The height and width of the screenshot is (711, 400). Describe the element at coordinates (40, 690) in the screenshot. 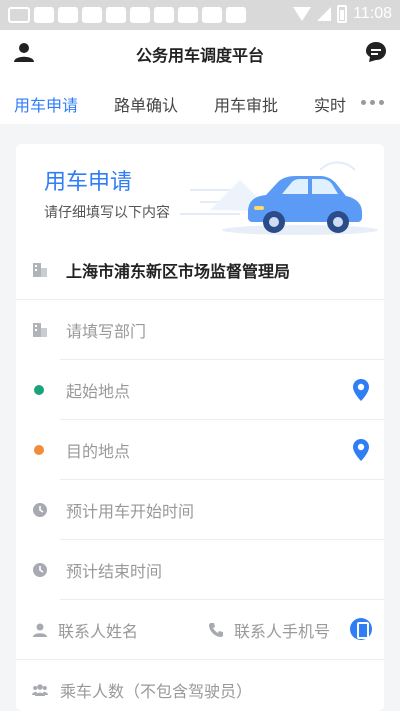

I see `group-icon` at that location.